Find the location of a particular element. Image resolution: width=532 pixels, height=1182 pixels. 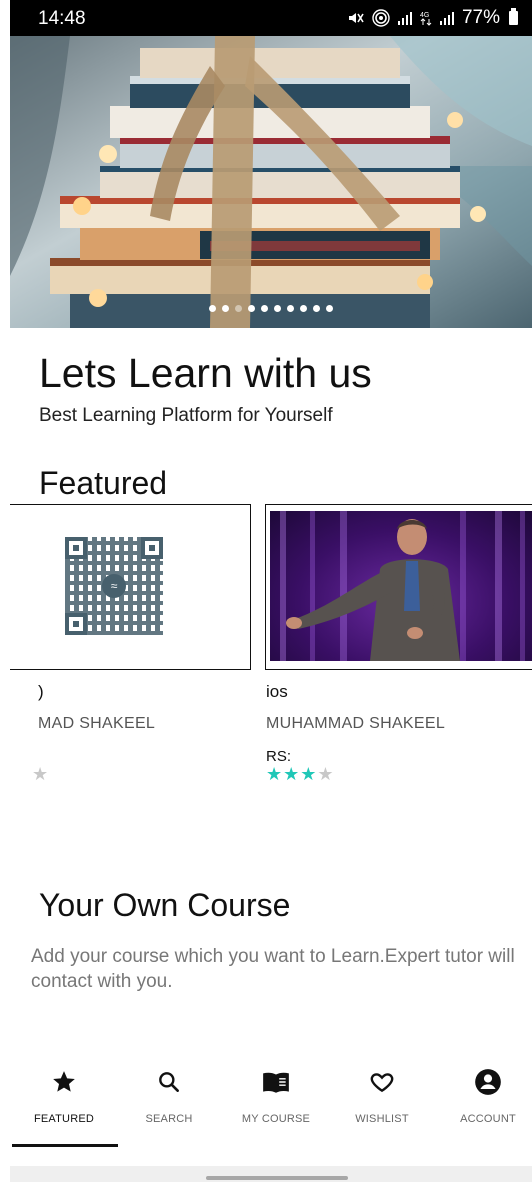

nav-item-wishlist: WISHLIST is located at coordinates (382, 1103).